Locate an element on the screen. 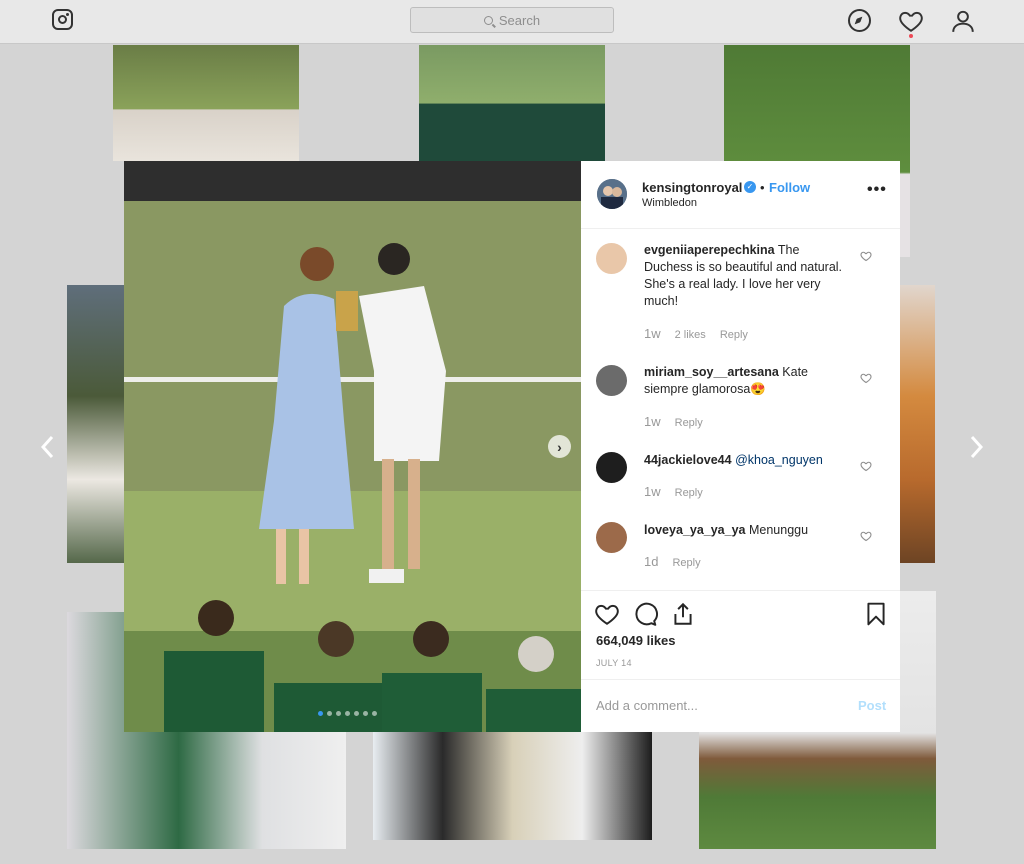 Image resolution: width=1024 pixels, height=864 pixels. post-header: kensingtonroyal ✓ • Follow Wimbledon ••• is located at coordinates (740, 195).